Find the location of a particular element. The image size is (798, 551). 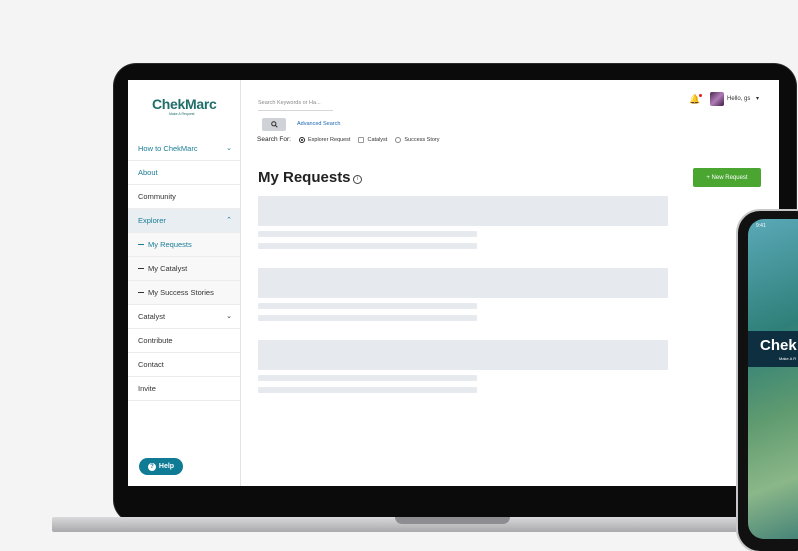

help-label: Help is located at coordinates (166, 466).